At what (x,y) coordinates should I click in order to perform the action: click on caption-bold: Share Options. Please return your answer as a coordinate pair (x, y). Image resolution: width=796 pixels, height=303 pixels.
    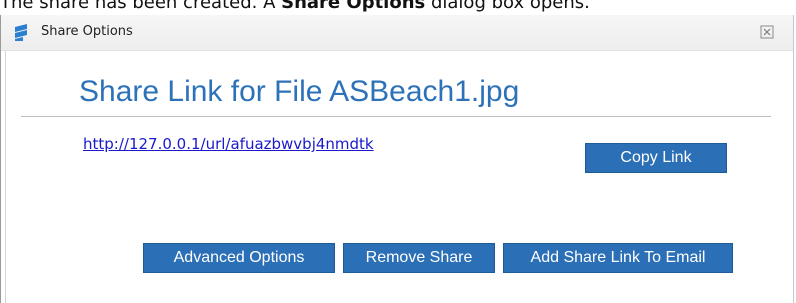
    Looking at the image, I should click on (353, 6).